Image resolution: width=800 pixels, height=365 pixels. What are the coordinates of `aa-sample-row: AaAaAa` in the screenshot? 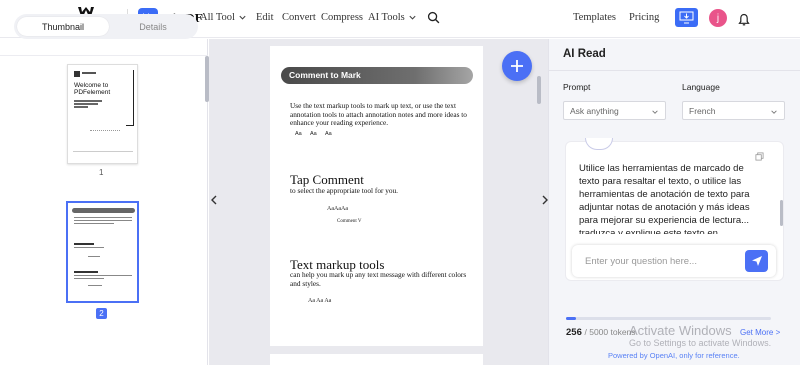 It's located at (337, 209).